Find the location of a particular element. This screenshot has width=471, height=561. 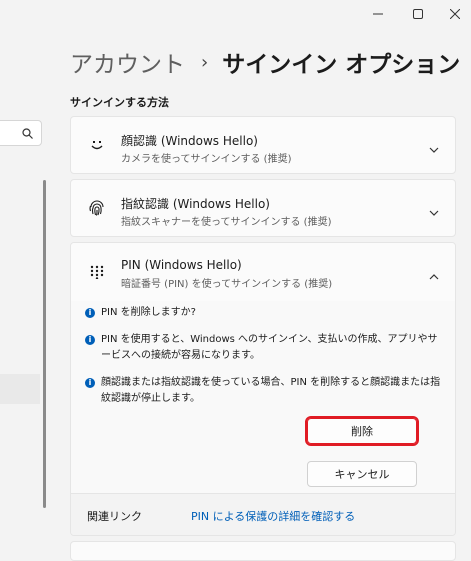

maximize-icon is located at coordinates (418, 14).